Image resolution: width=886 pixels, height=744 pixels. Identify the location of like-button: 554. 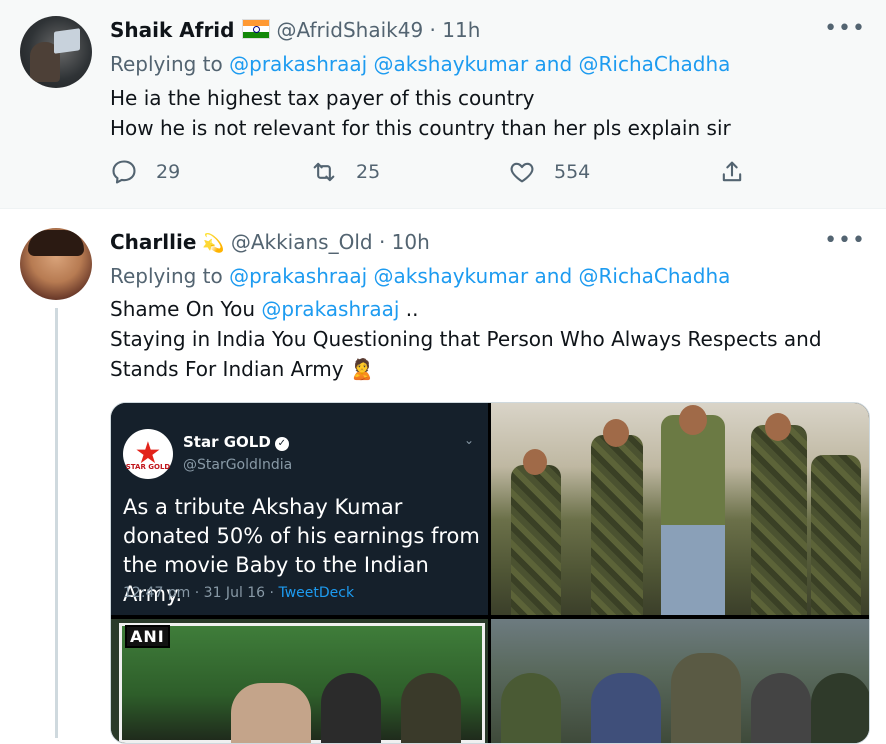
(549, 172).